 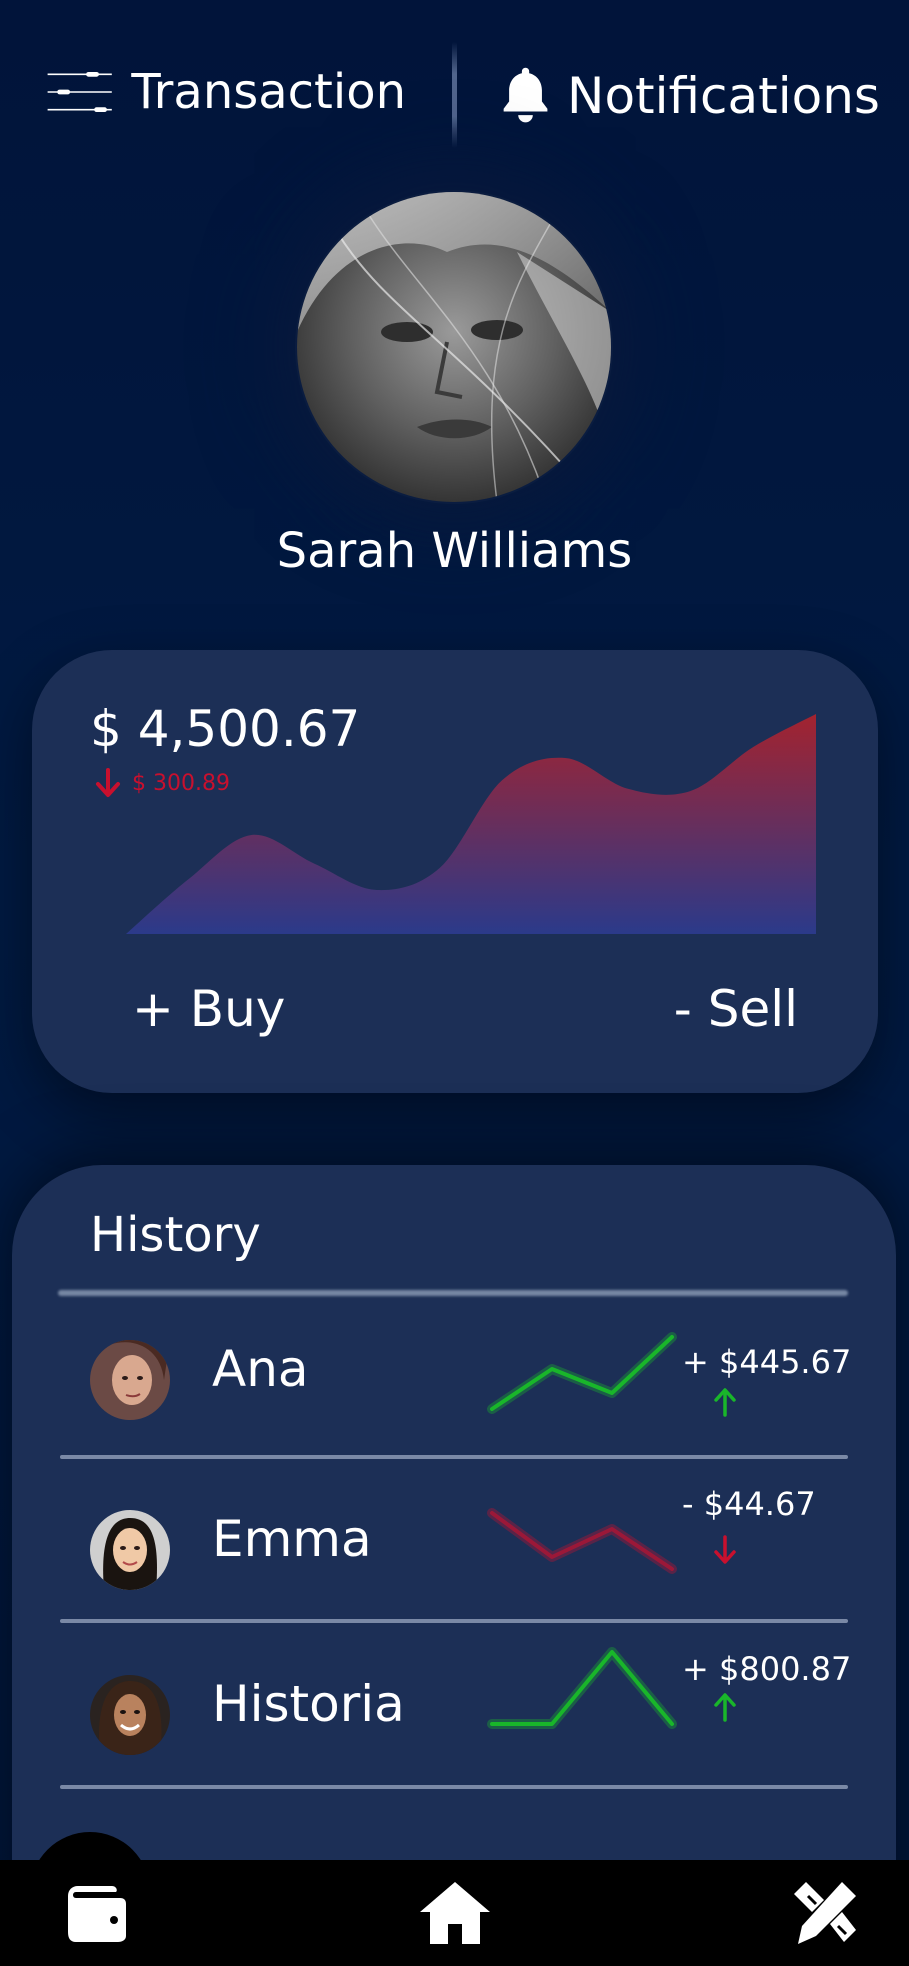 I want to click on tools-icon, so click(x=825, y=1913).